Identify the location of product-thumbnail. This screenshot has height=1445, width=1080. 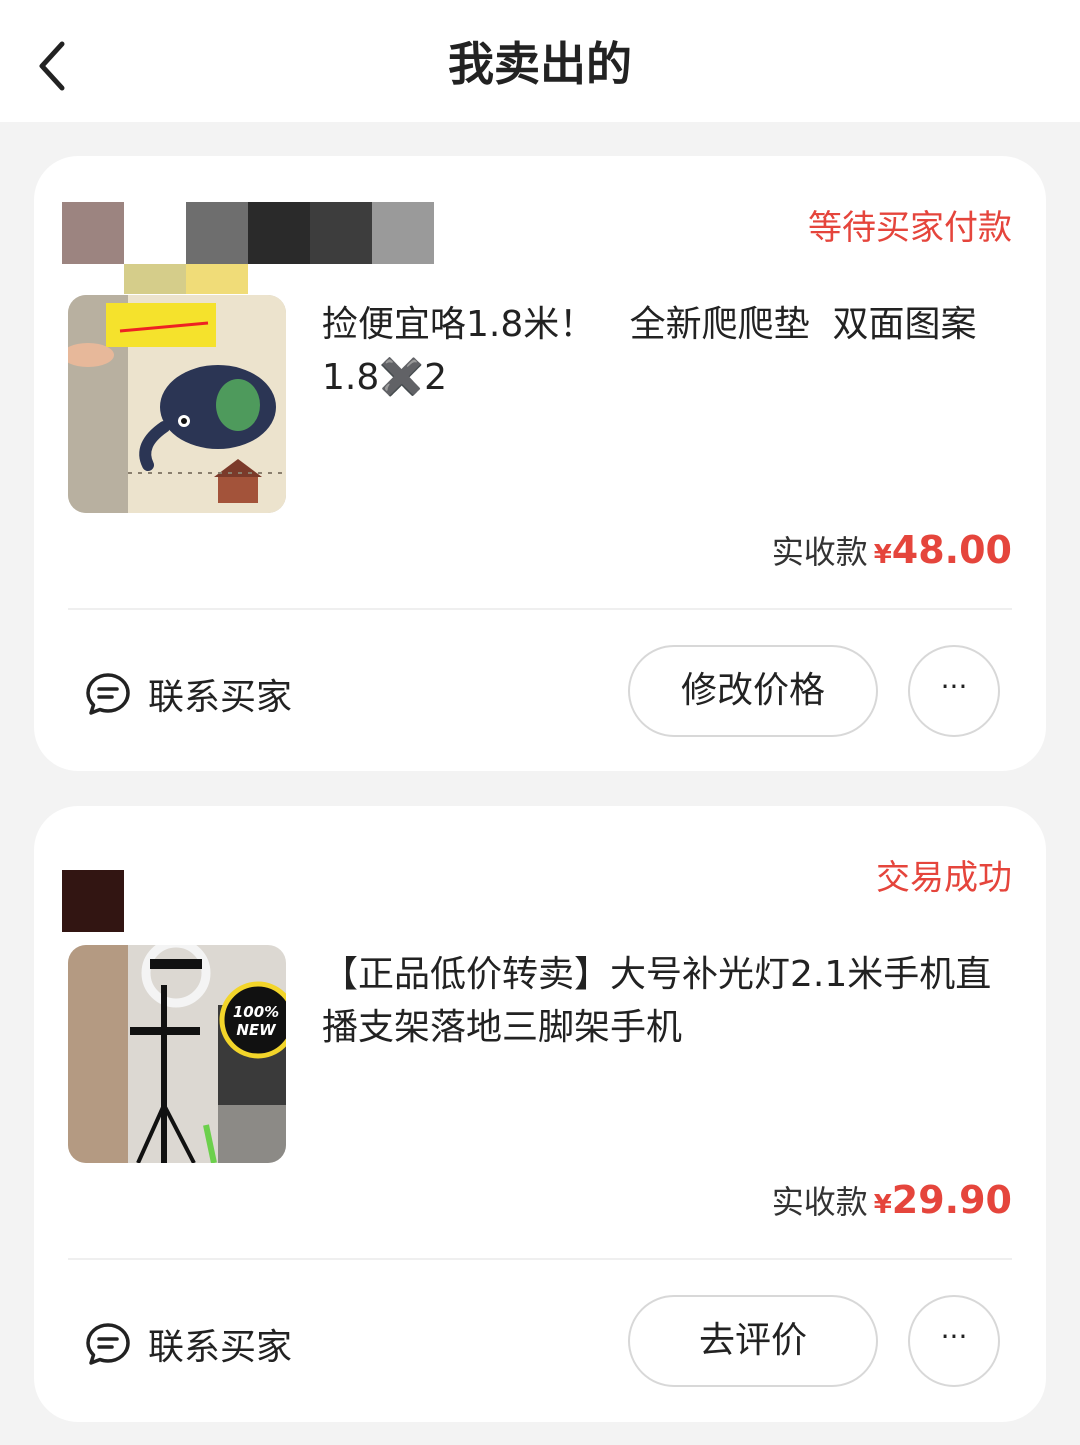
(177, 404).